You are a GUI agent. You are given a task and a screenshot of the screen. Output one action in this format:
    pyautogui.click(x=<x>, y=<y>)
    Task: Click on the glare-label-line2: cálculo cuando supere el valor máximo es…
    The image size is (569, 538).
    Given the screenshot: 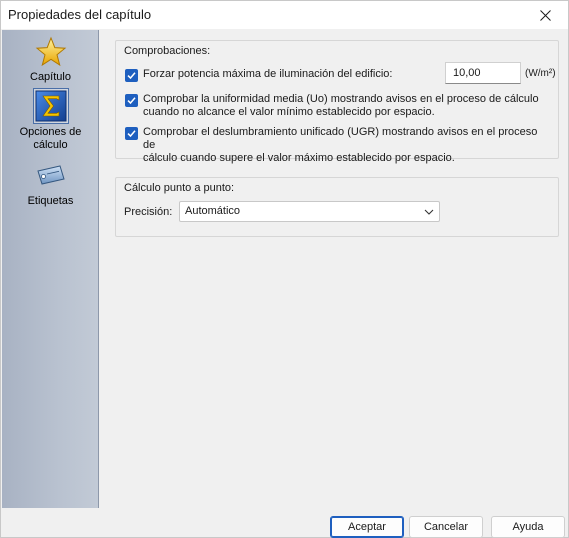 What is the action you would take?
    pyautogui.click(x=299, y=158)
    